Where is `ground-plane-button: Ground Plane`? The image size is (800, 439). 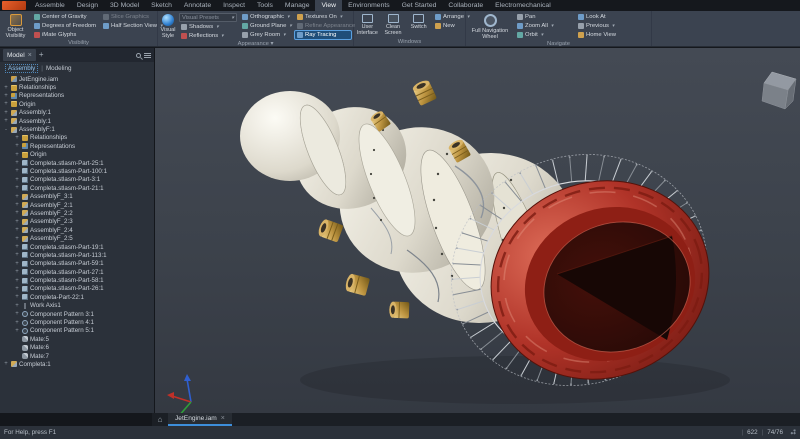 ground-plane-button: Ground Plane is located at coordinates (266, 26).